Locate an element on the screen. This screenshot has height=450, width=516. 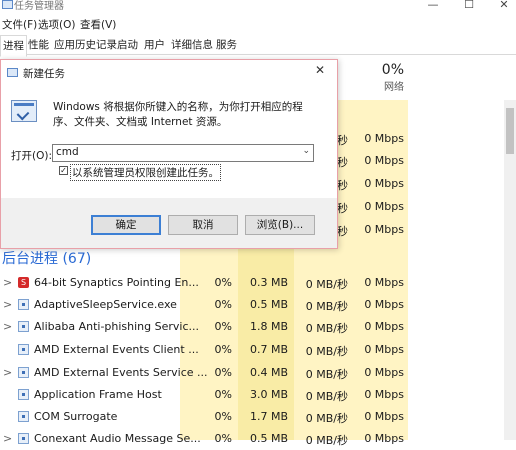
maximize-button: ☐ is located at coordinates (469, 6).